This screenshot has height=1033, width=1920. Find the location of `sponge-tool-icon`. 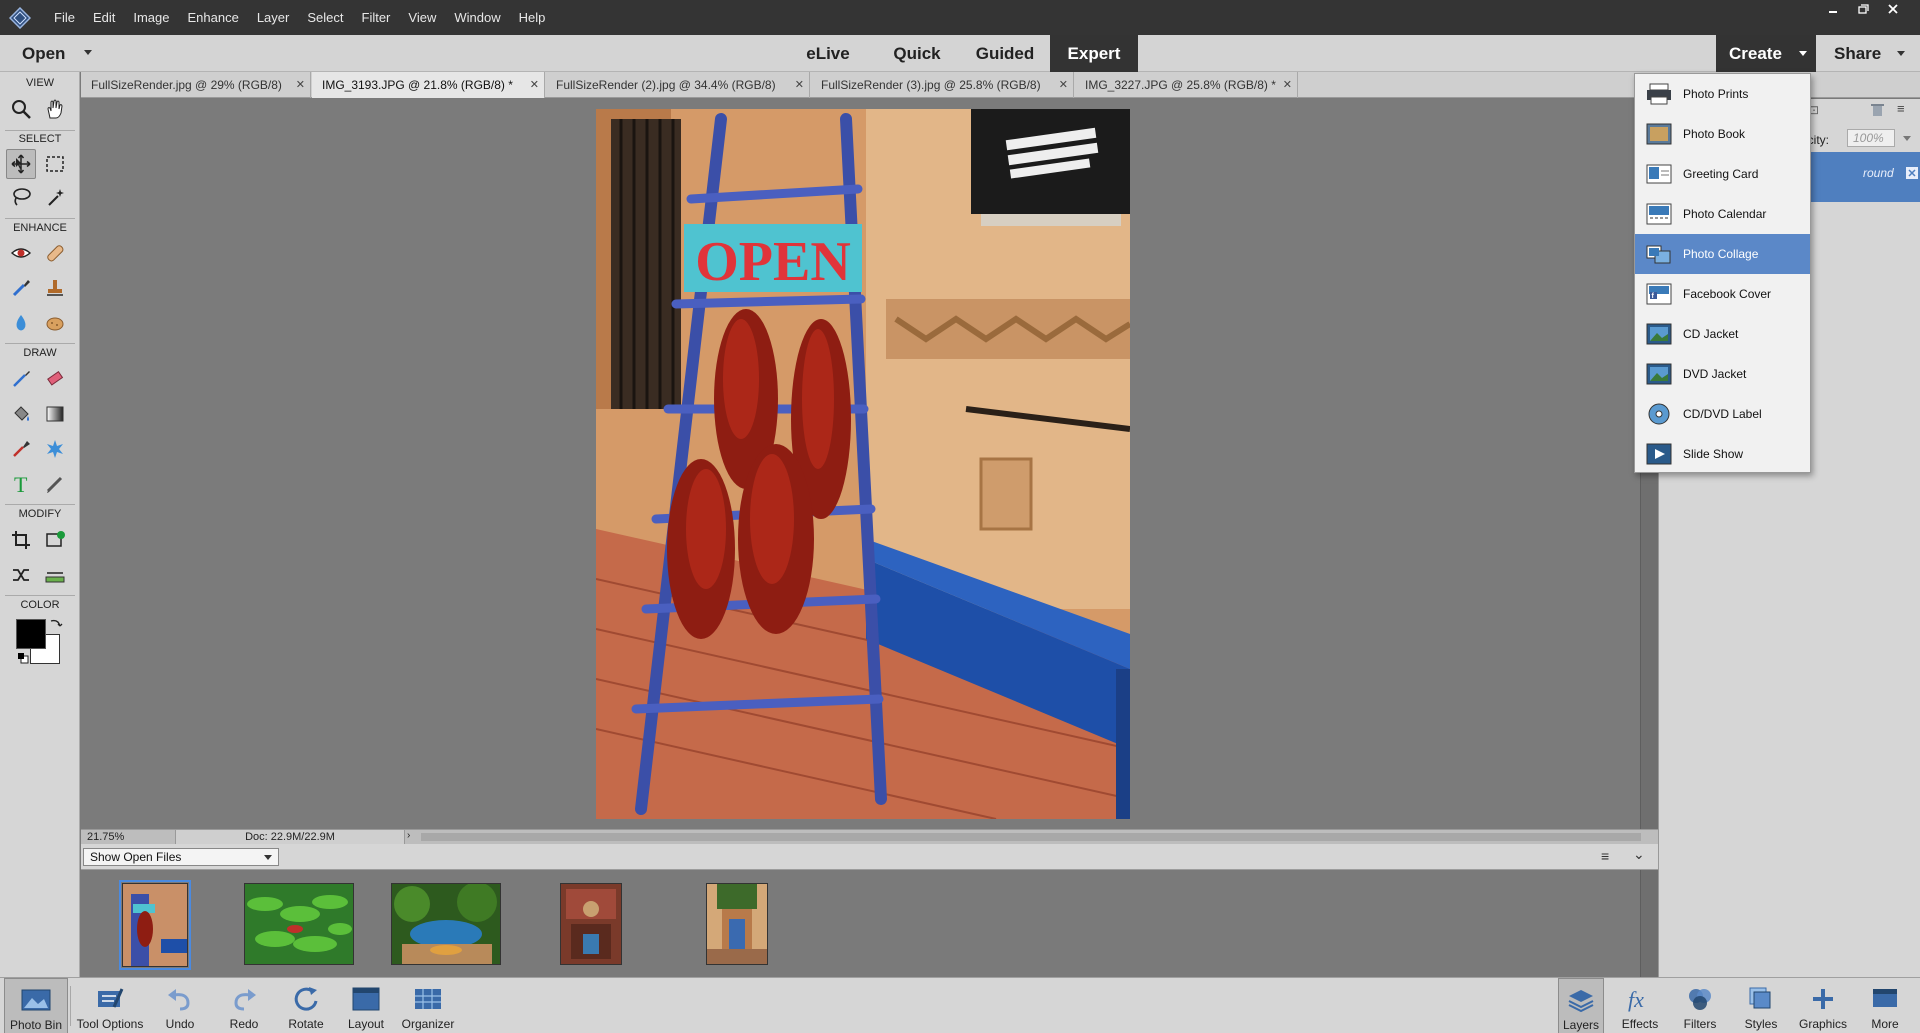

sponge-tool-icon is located at coordinates (55, 323).